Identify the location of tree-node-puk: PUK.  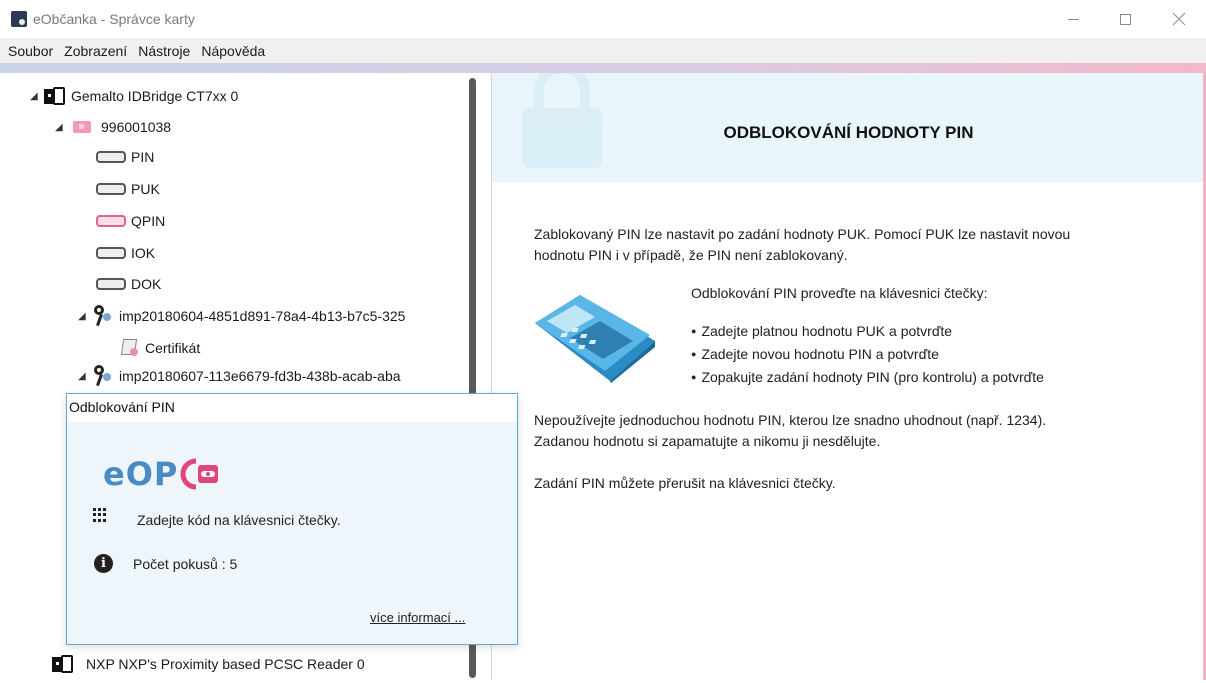
(128, 189).